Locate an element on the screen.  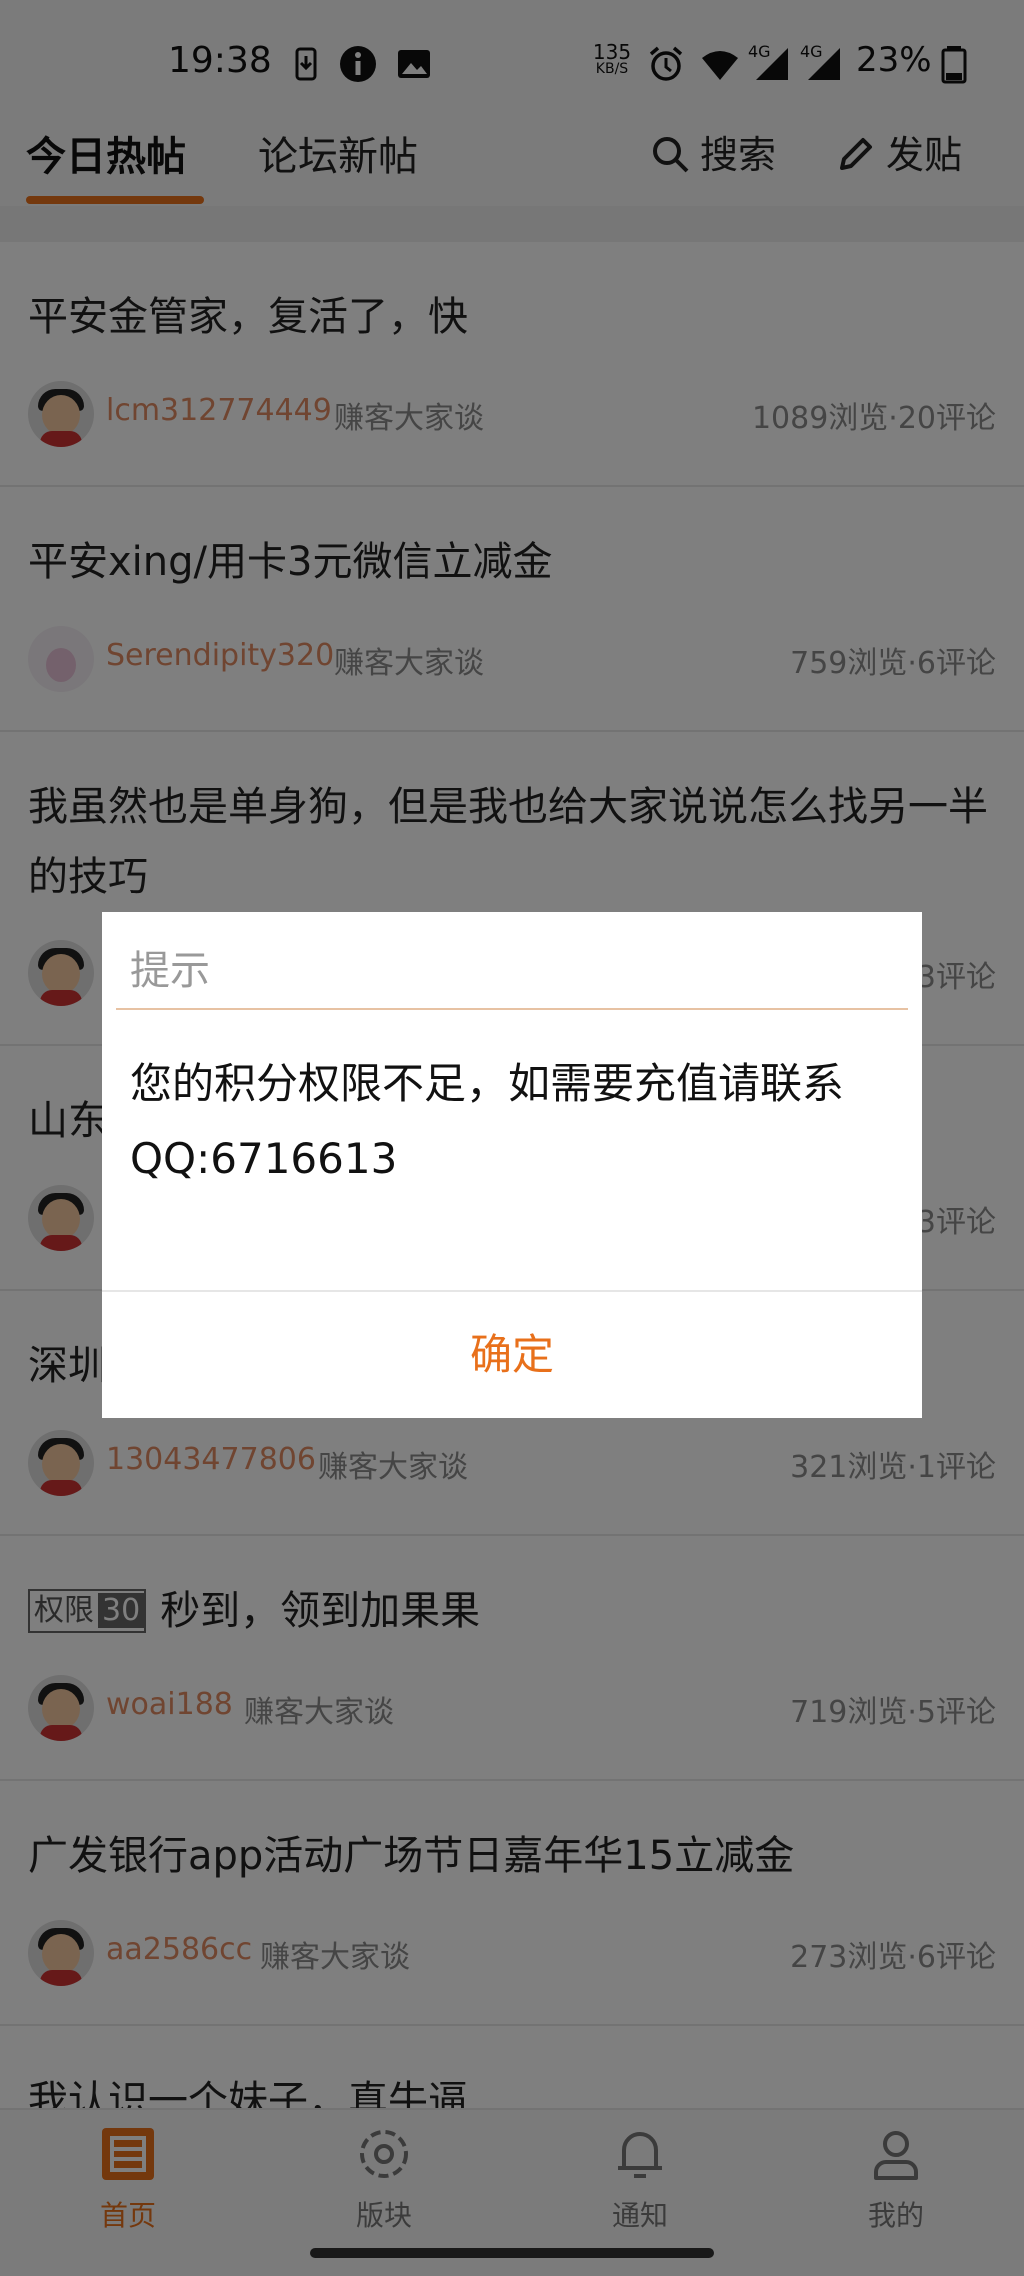
dialog-title: 提示 is located at coordinates (170, 971).